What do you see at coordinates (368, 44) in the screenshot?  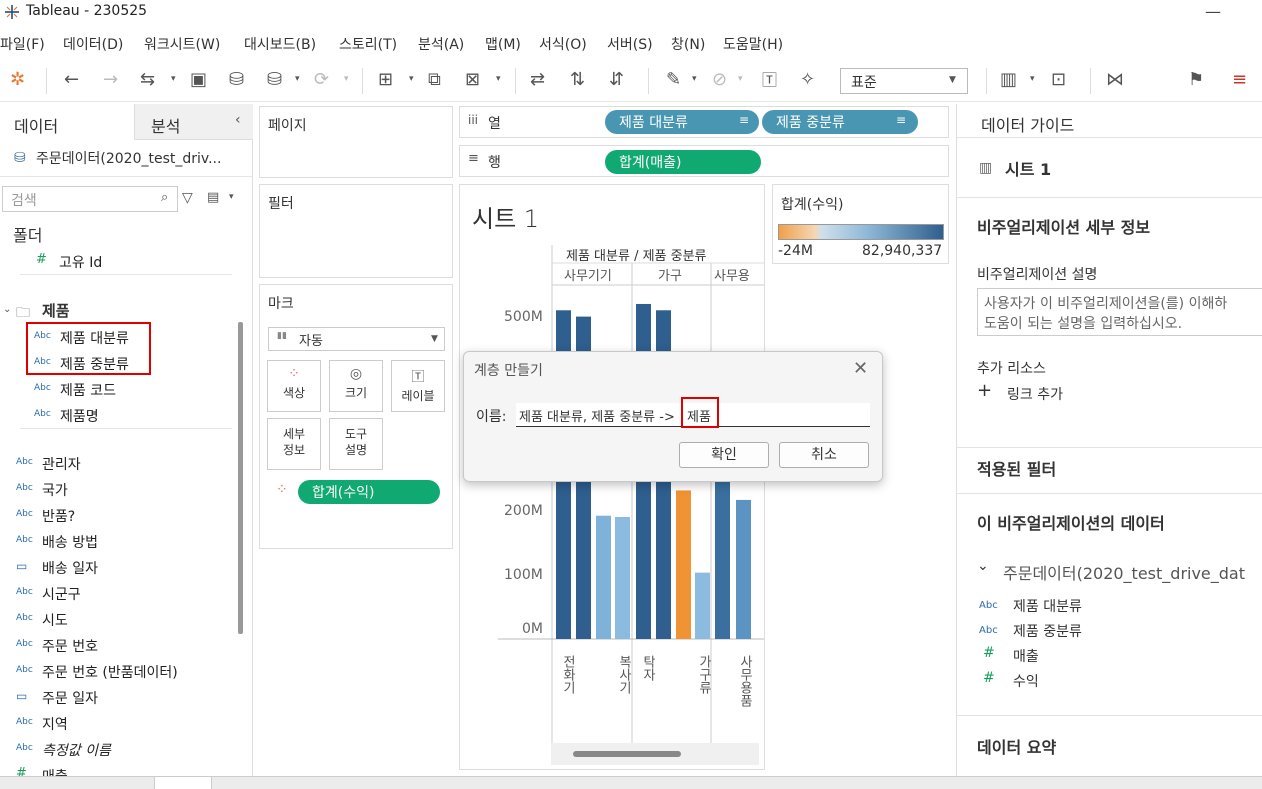 I see `menu-story: 스토리(T)` at bounding box center [368, 44].